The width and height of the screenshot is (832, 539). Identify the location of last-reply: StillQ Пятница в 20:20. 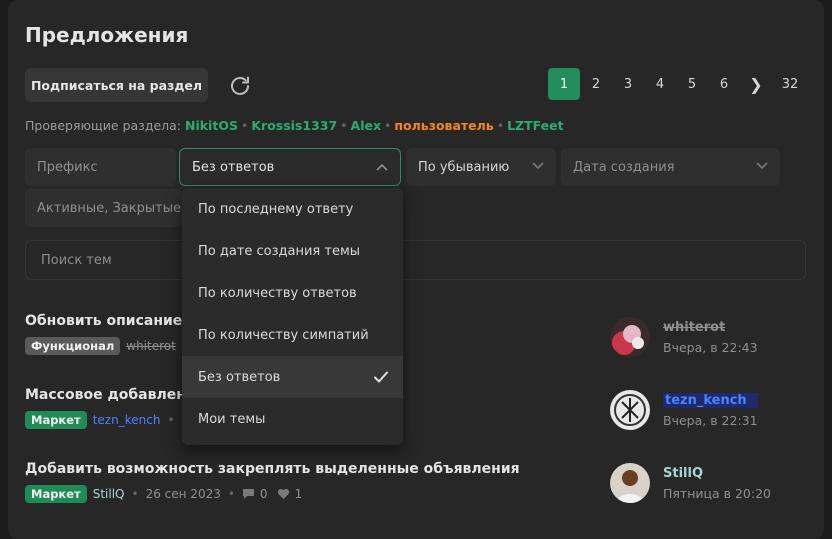
(690, 483).